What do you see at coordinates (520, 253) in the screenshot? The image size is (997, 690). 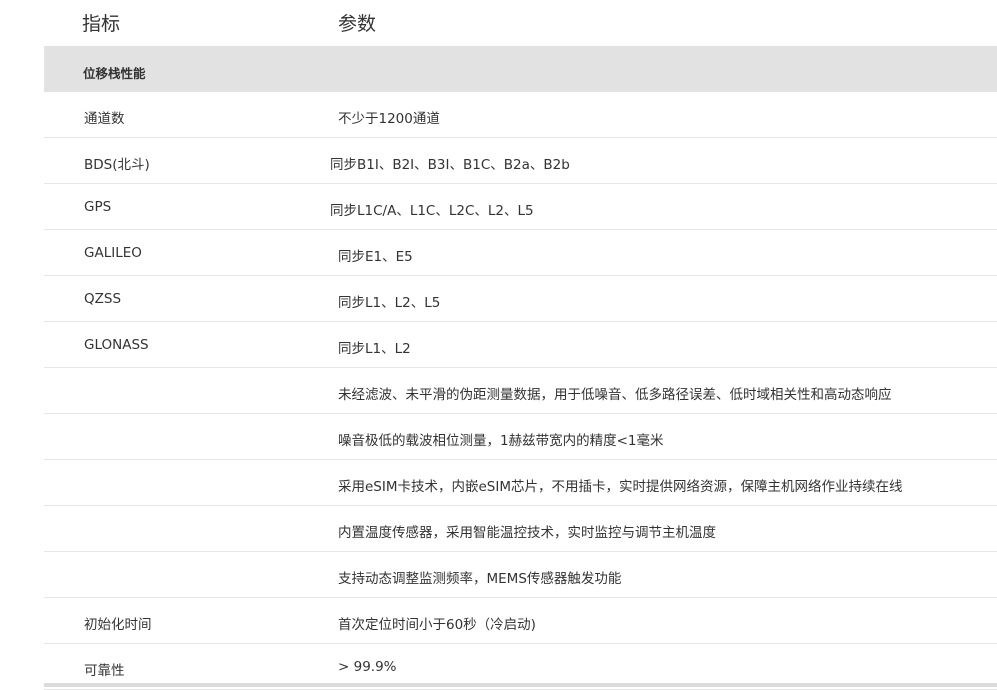 I see `table-row: GALILEO 同步E1、E5` at bounding box center [520, 253].